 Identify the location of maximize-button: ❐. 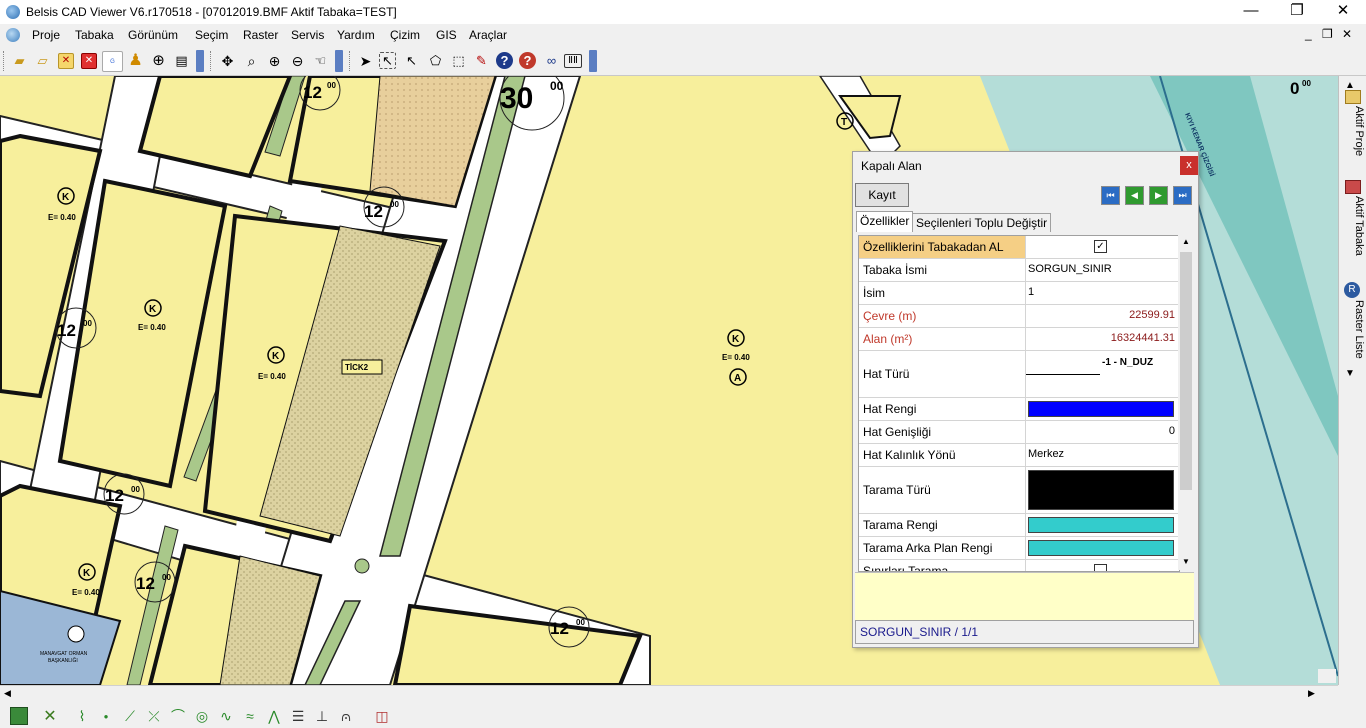
(1297, 12).